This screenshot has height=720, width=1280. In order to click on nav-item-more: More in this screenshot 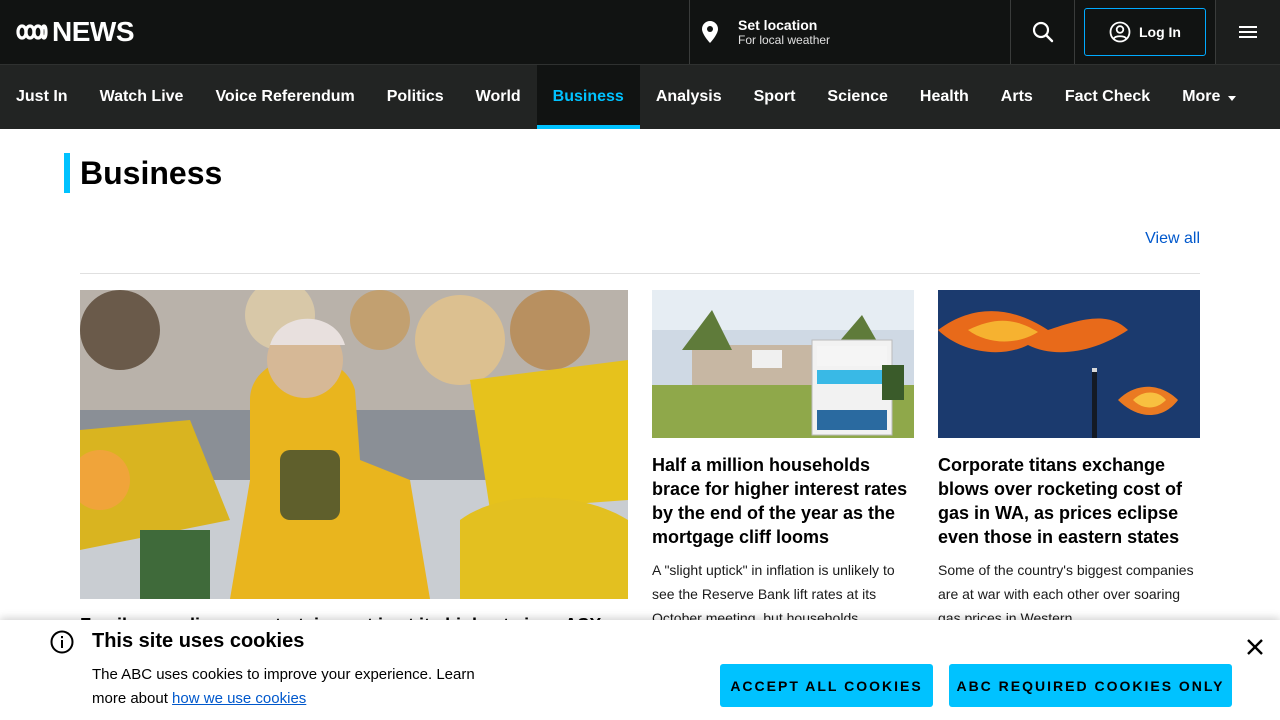, I will do `click(1209, 97)`.